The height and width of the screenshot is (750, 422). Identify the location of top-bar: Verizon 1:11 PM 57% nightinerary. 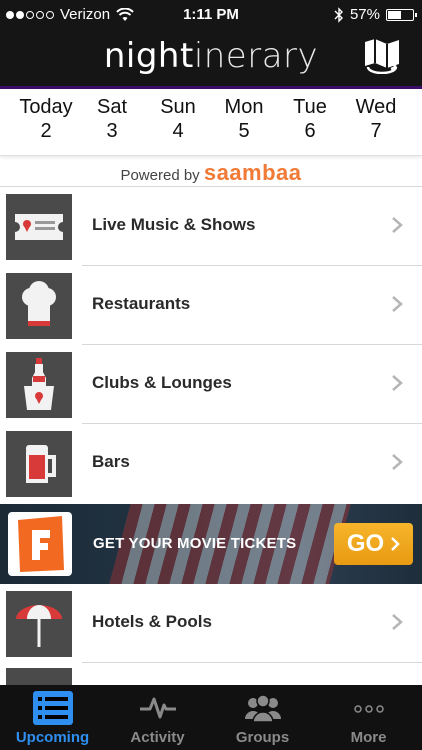
(211, 44).